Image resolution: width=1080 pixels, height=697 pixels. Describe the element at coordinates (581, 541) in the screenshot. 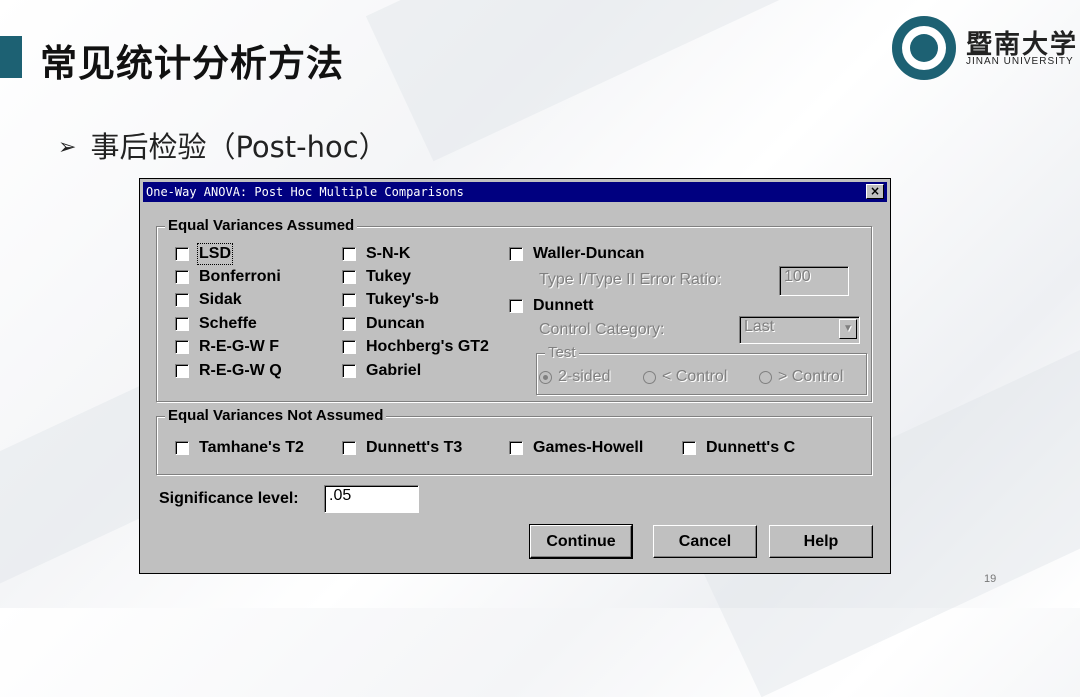

I see `continue-button: Continue` at that location.